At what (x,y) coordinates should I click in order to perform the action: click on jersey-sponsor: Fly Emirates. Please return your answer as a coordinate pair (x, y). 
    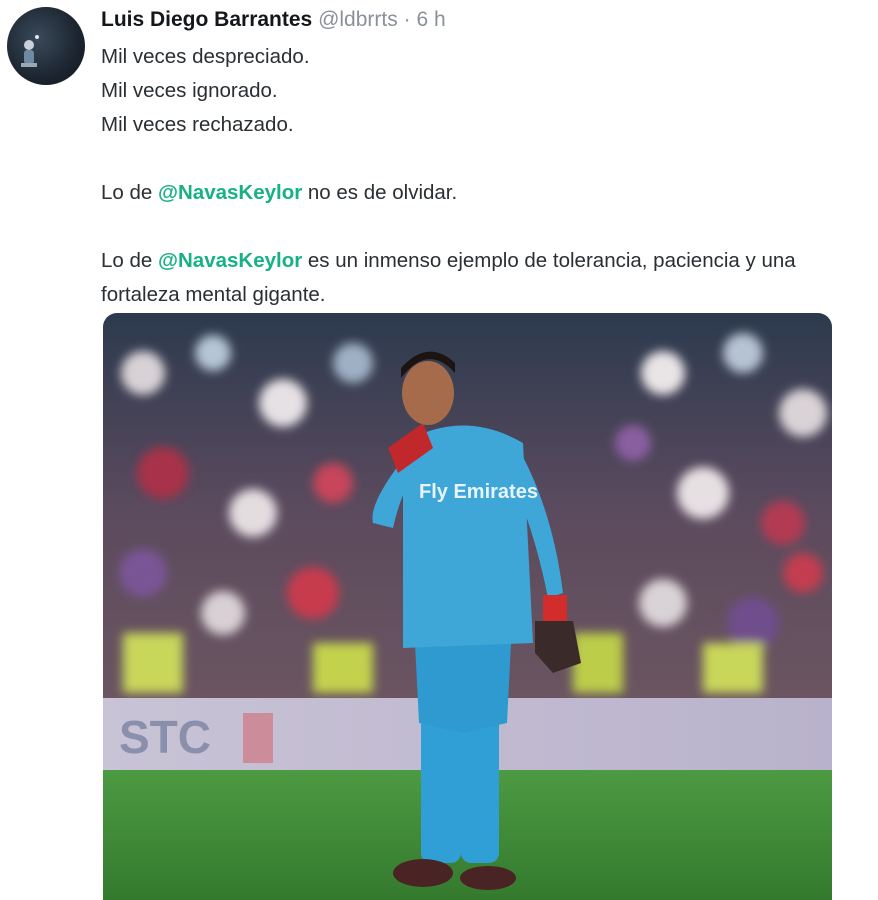
    Looking at the image, I should click on (478, 492).